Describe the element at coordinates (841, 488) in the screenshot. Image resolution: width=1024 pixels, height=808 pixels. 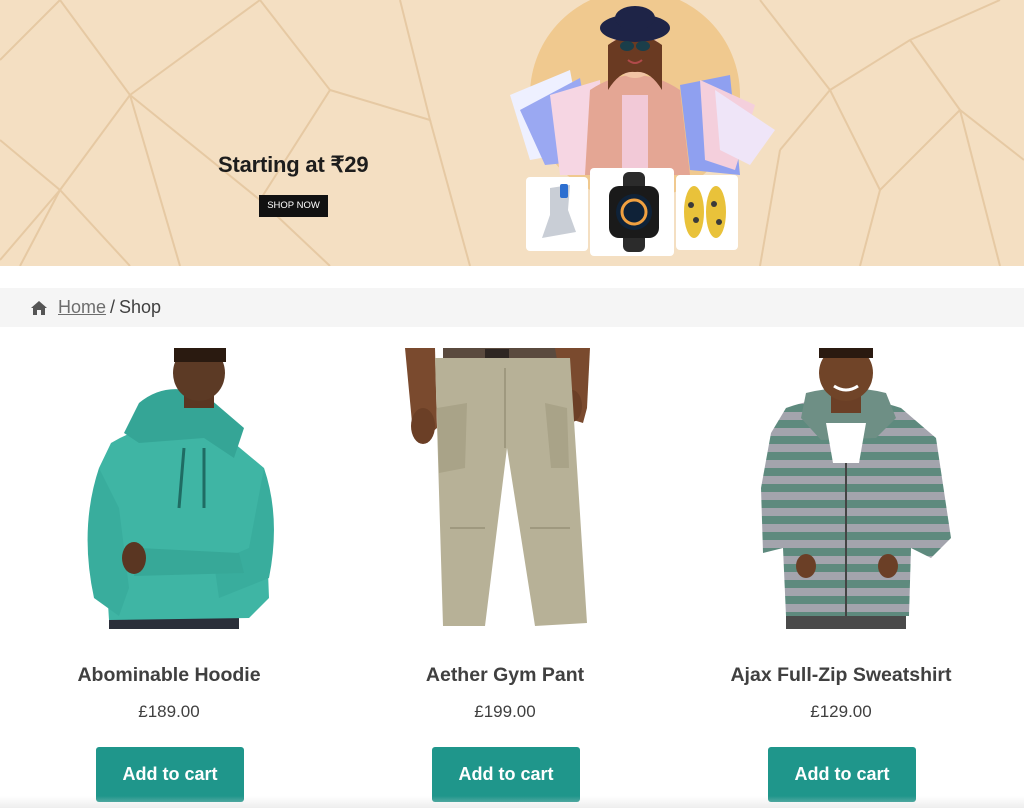
I see `product-image-sweatshirt` at that location.